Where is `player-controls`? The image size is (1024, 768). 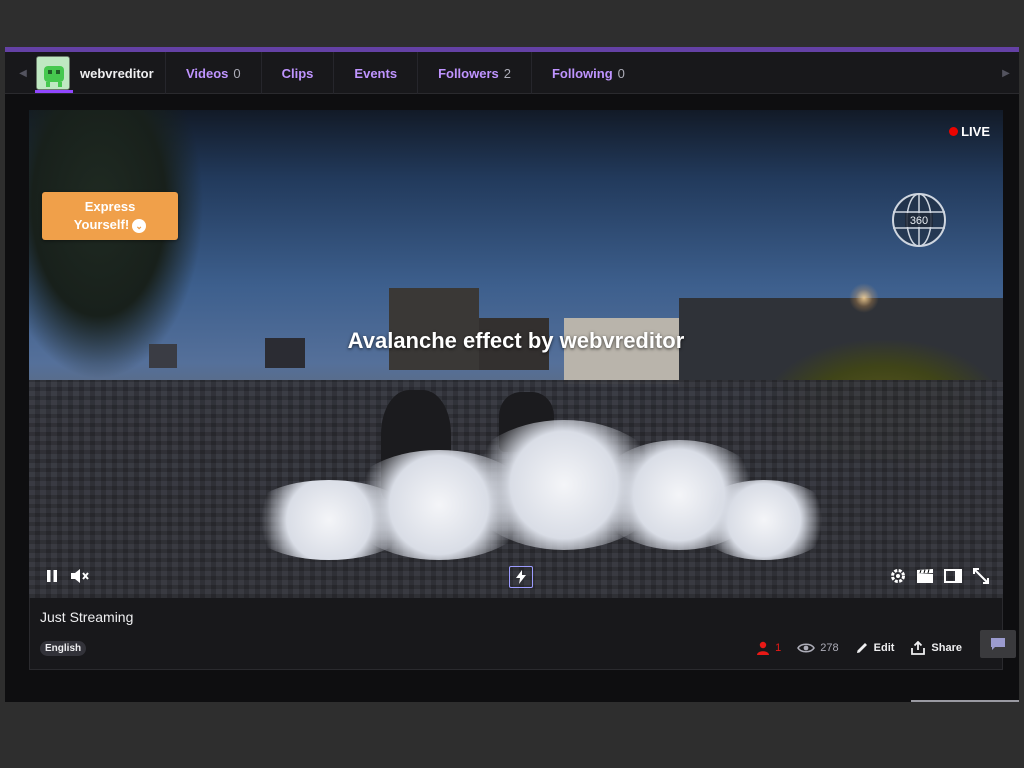 player-controls is located at coordinates (516, 578).